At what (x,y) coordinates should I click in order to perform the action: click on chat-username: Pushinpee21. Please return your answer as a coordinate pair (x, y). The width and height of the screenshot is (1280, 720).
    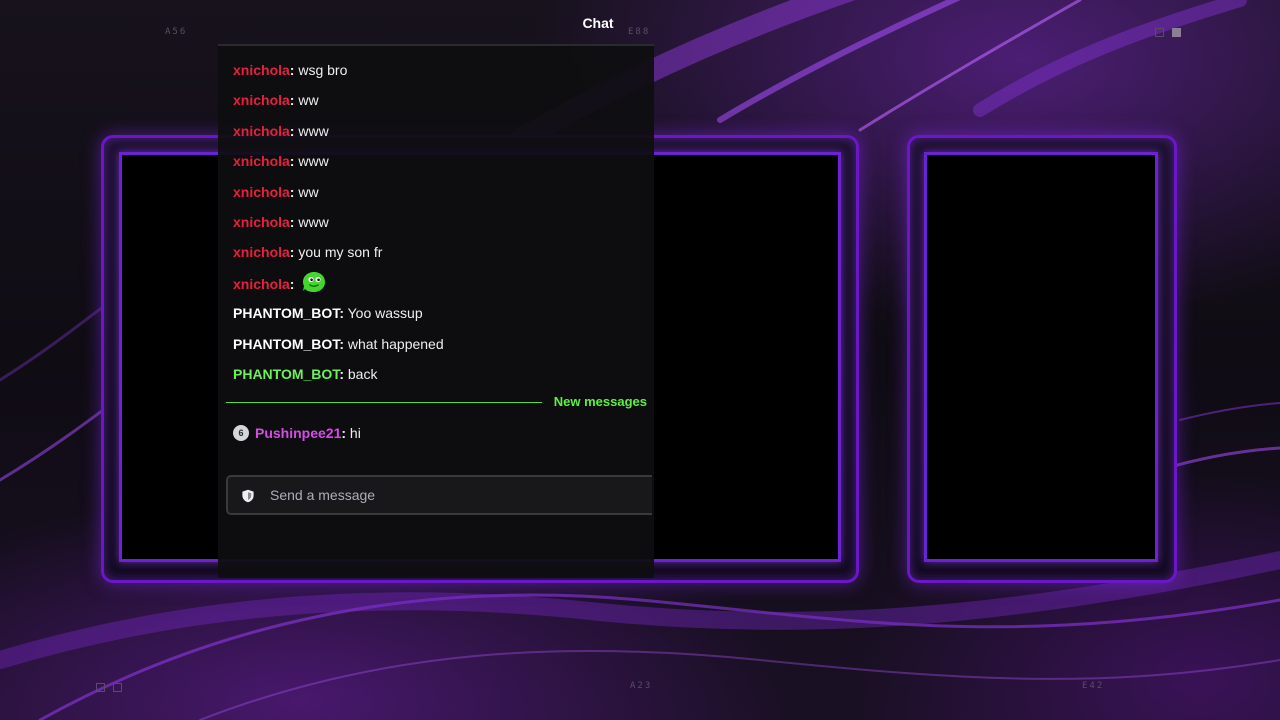
    Looking at the image, I should click on (298, 433).